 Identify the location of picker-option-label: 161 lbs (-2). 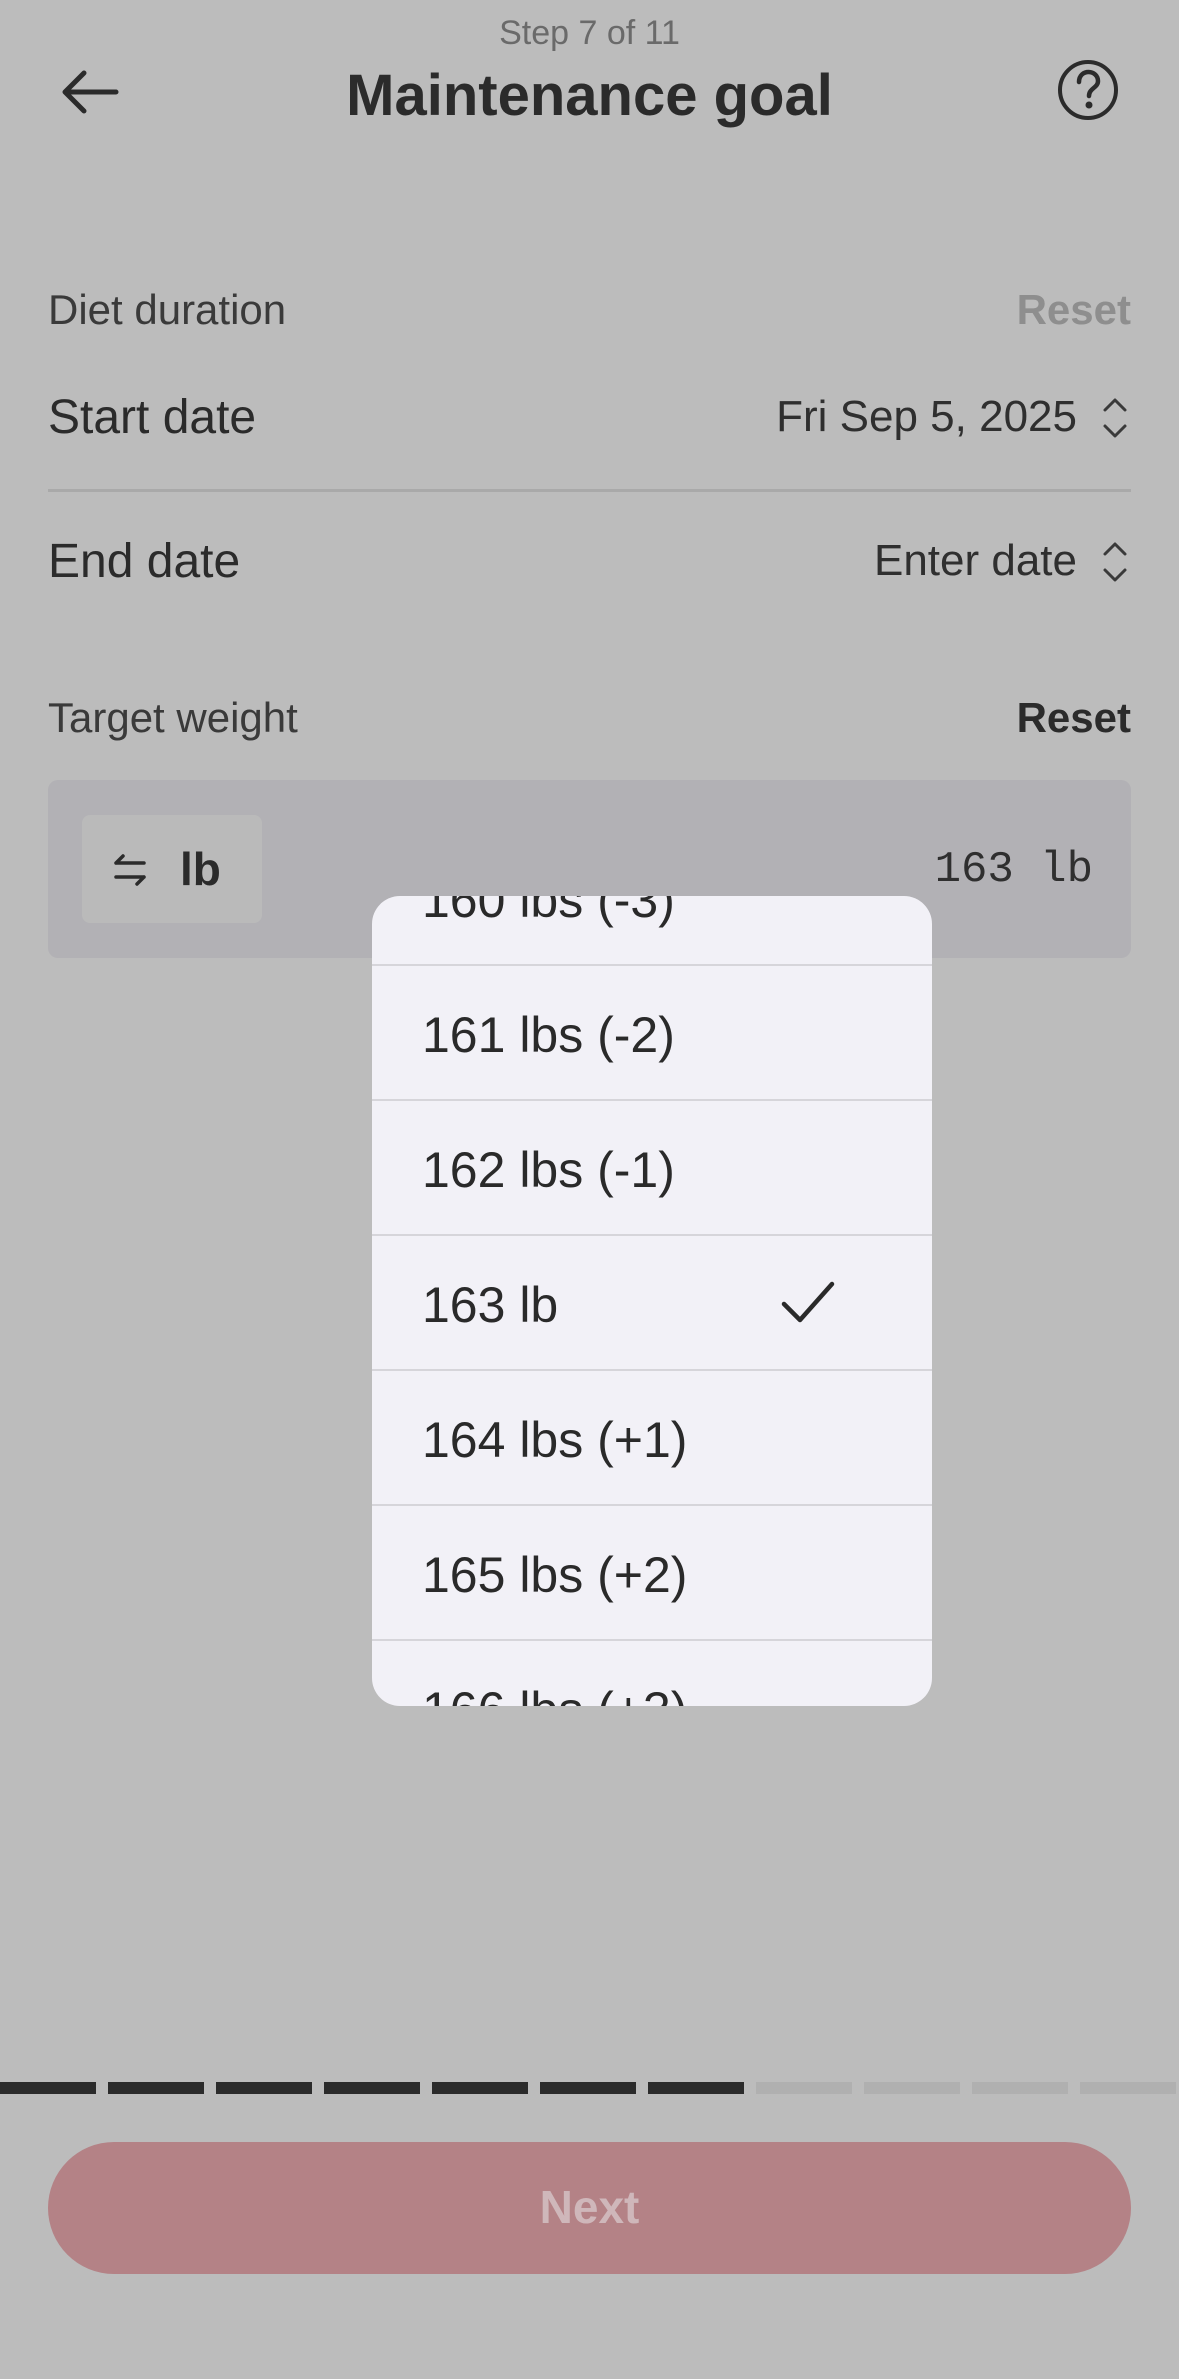
(548, 1035).